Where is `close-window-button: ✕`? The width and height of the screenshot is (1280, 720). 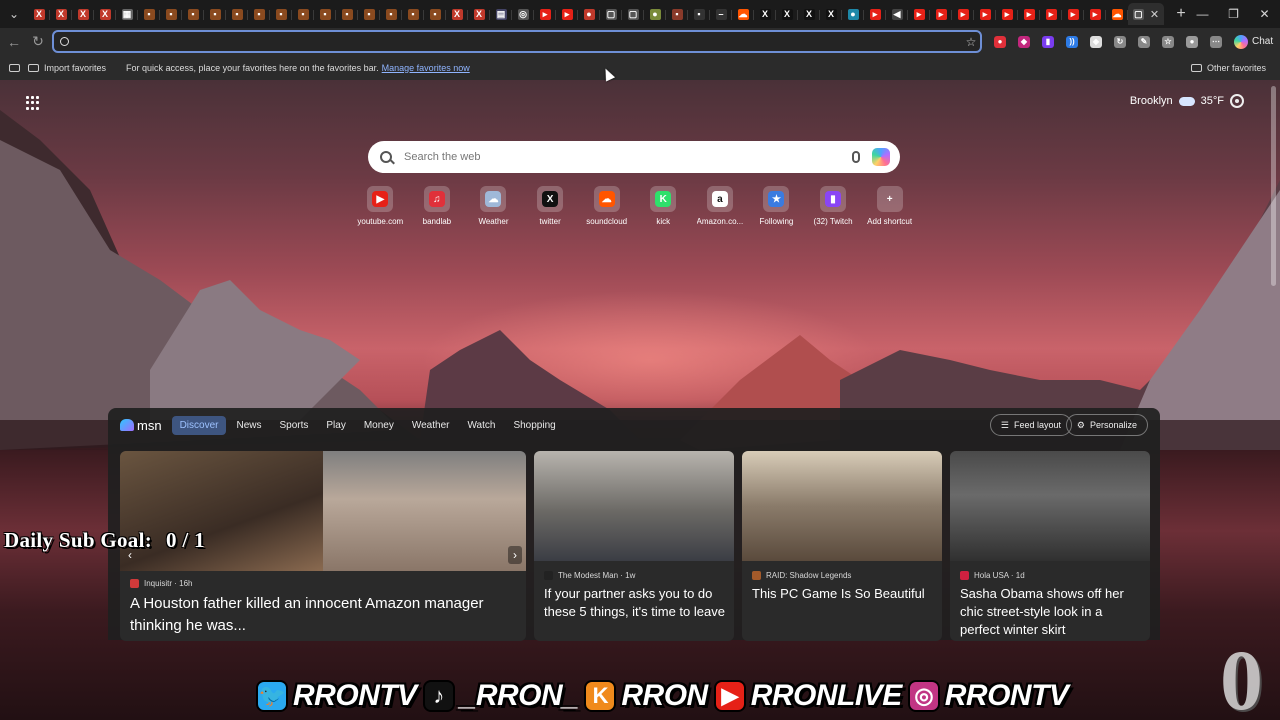
close-window-button: ✕ is located at coordinates (1264, 14).